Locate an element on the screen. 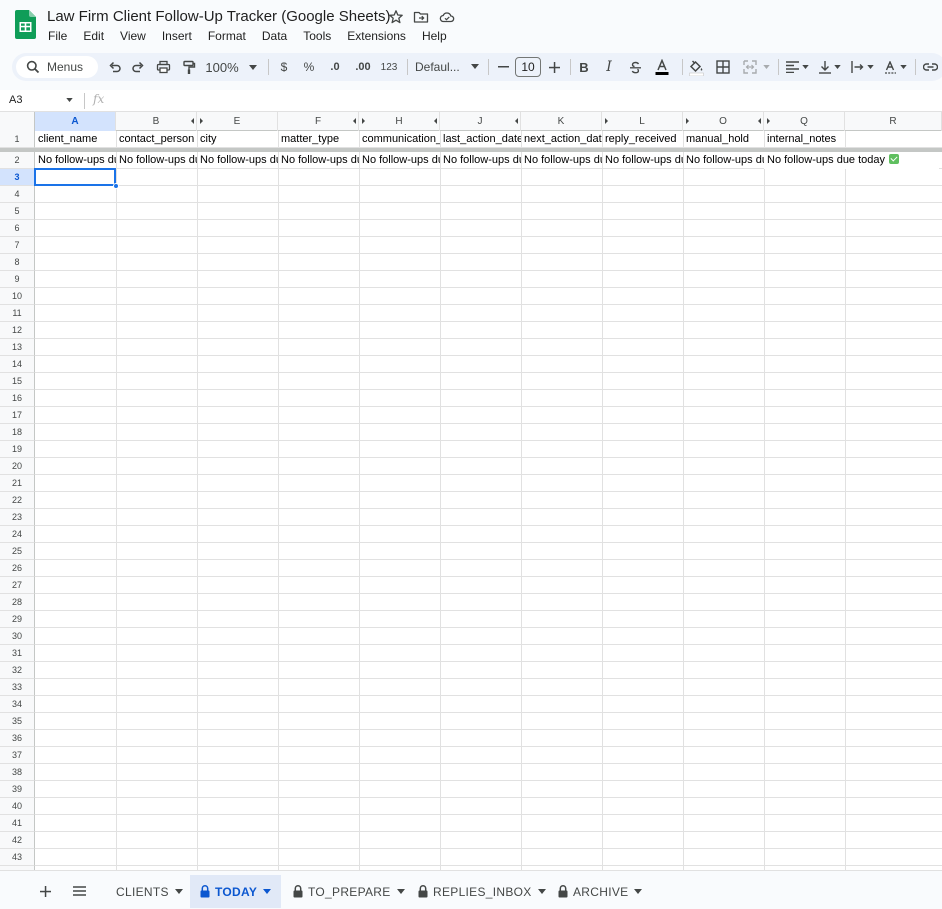 The height and width of the screenshot is (909, 942). row-header-7: 7 is located at coordinates (17, 245).